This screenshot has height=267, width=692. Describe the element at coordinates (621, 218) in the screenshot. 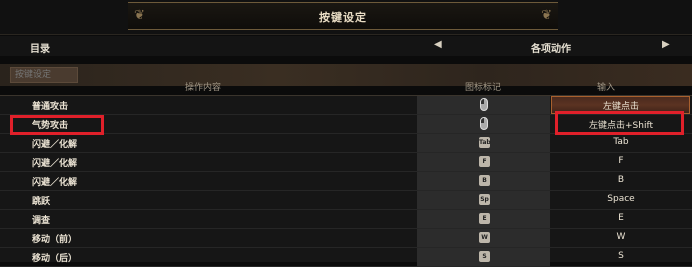

I see `key-binding: E` at that location.